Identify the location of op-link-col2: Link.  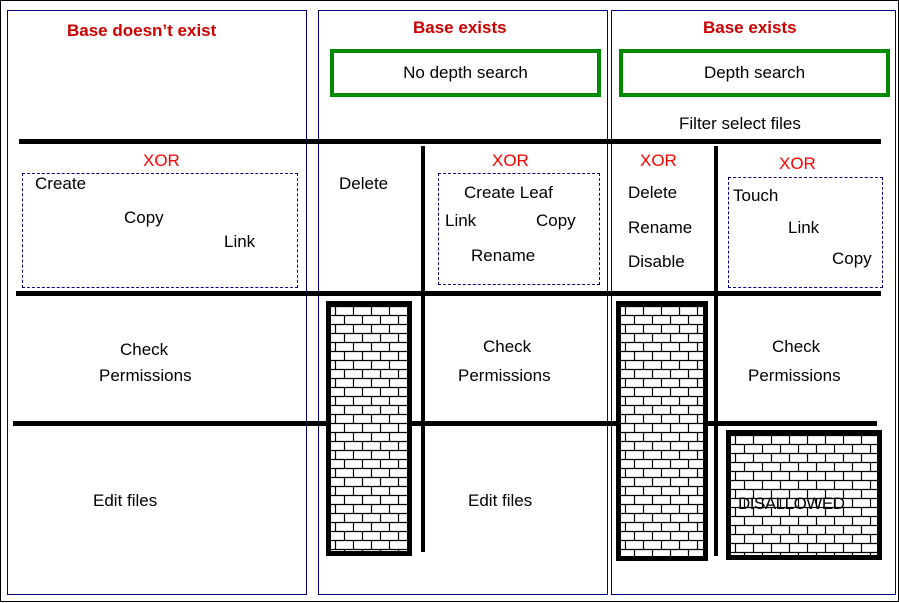
(461, 220).